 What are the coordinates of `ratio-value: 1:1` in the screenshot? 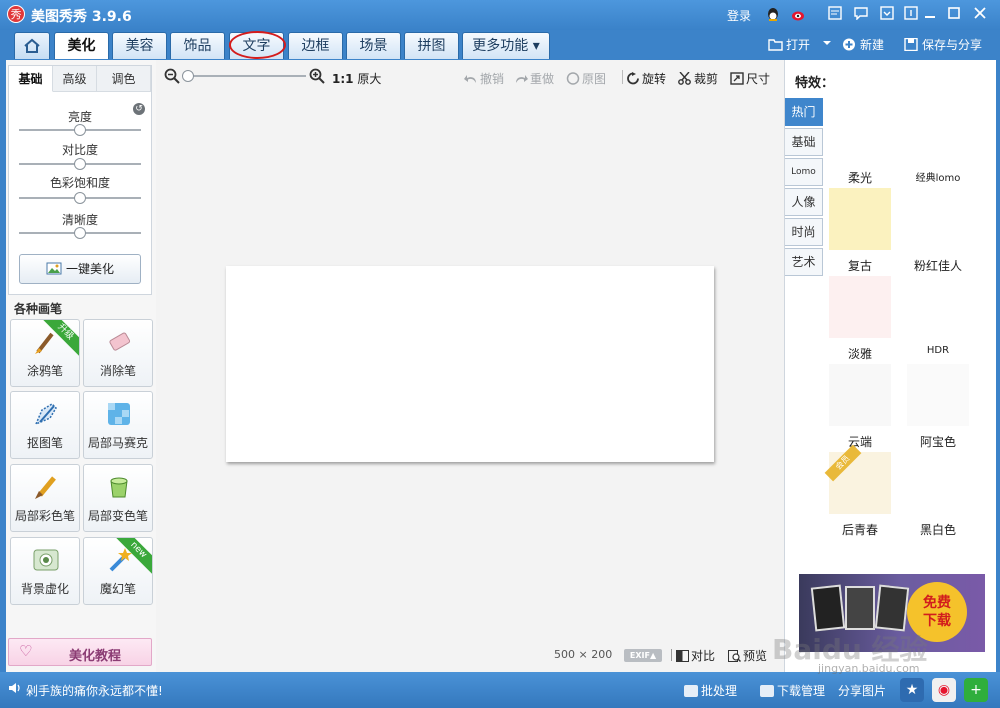 It's located at (343, 79).